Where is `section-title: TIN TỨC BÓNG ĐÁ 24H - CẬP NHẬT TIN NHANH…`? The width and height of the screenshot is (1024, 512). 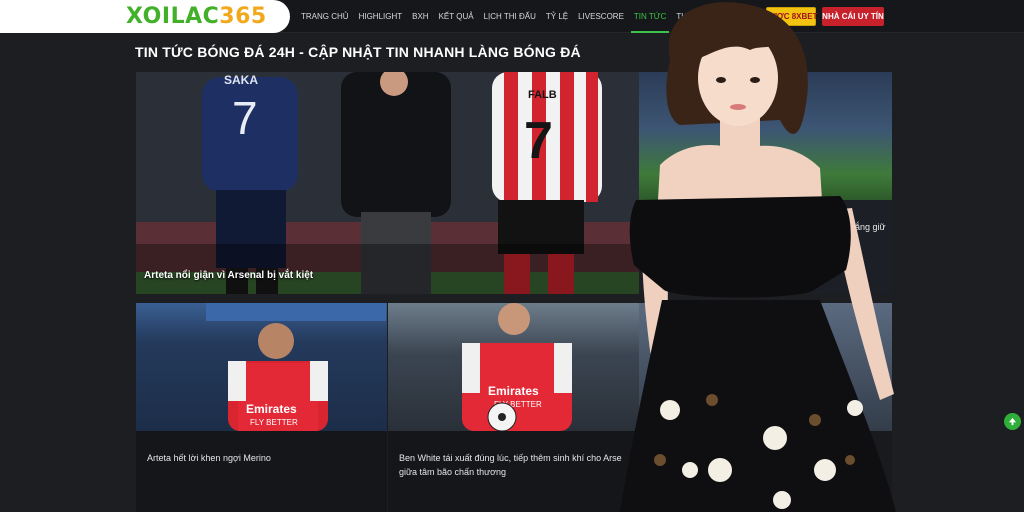
section-title: TIN TỨC BÓNG ĐÁ 24H - CẬP NHẬT TIN NHANH… is located at coordinates (358, 52).